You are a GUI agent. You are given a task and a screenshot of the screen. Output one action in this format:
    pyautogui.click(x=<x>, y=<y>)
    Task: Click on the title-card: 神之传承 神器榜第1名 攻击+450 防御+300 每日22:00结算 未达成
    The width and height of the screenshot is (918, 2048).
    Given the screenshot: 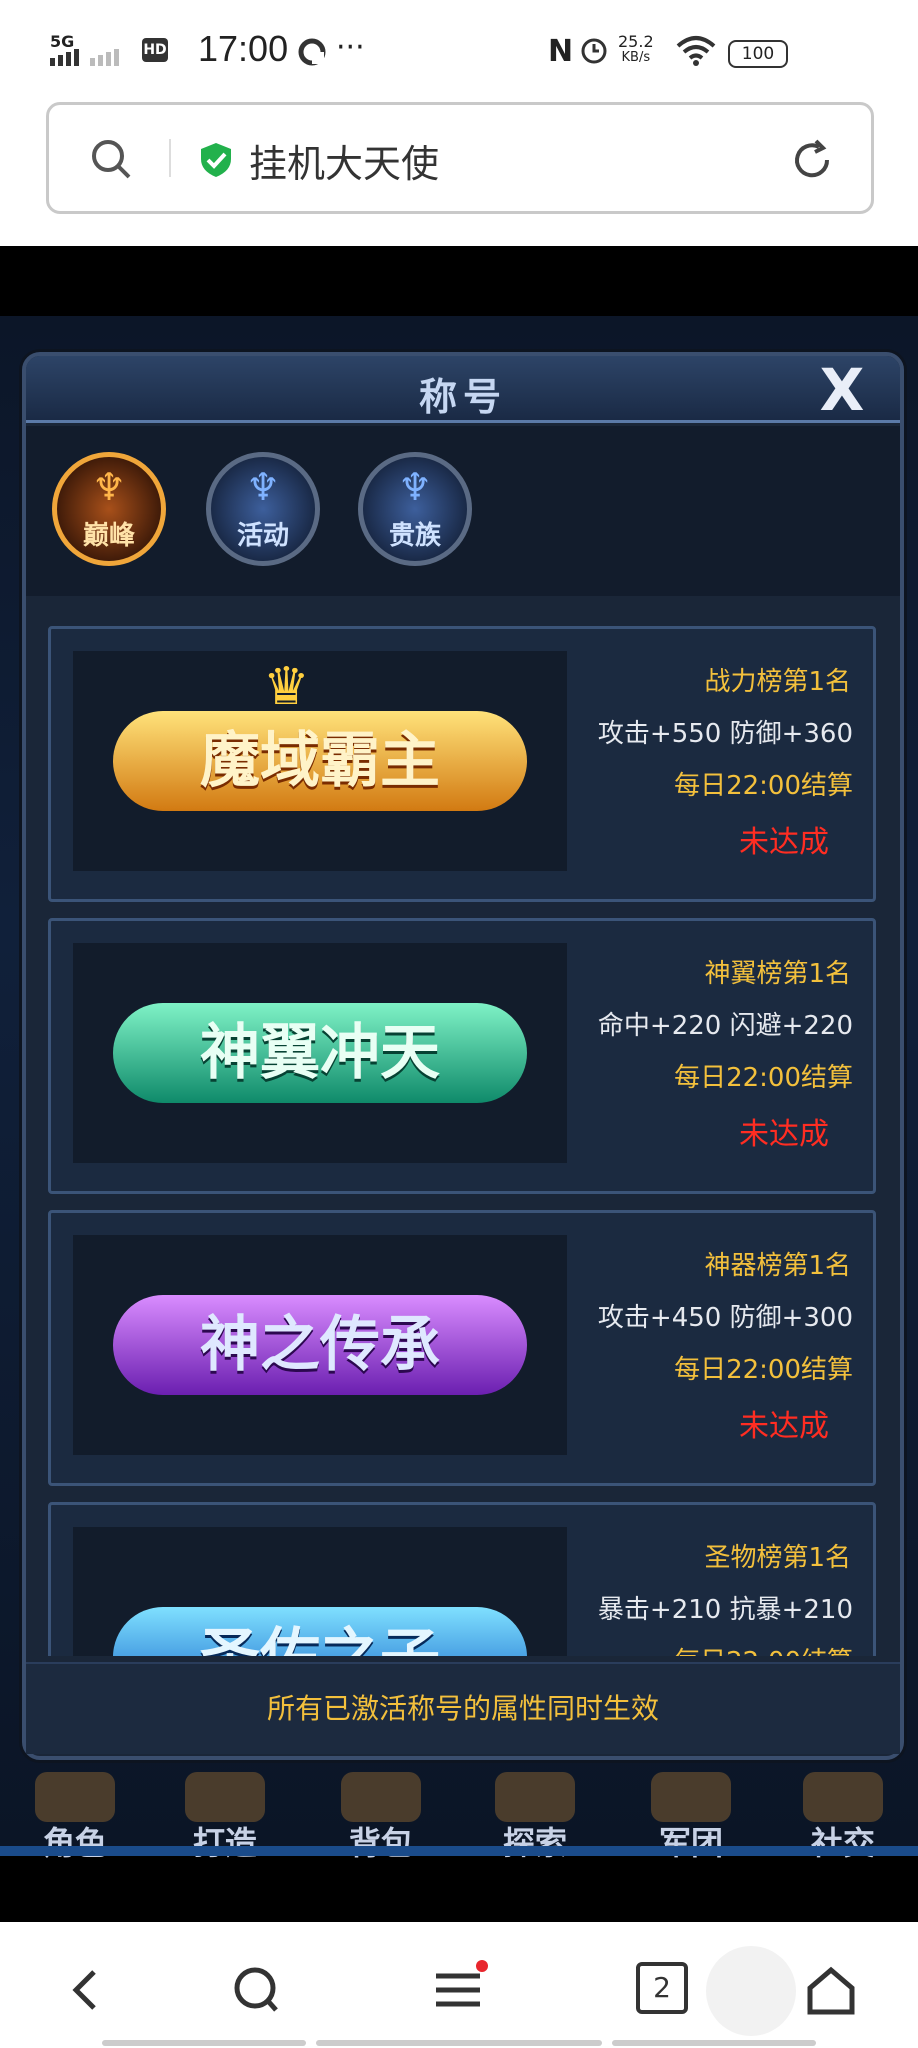 What is the action you would take?
    pyautogui.click(x=462, y=1348)
    